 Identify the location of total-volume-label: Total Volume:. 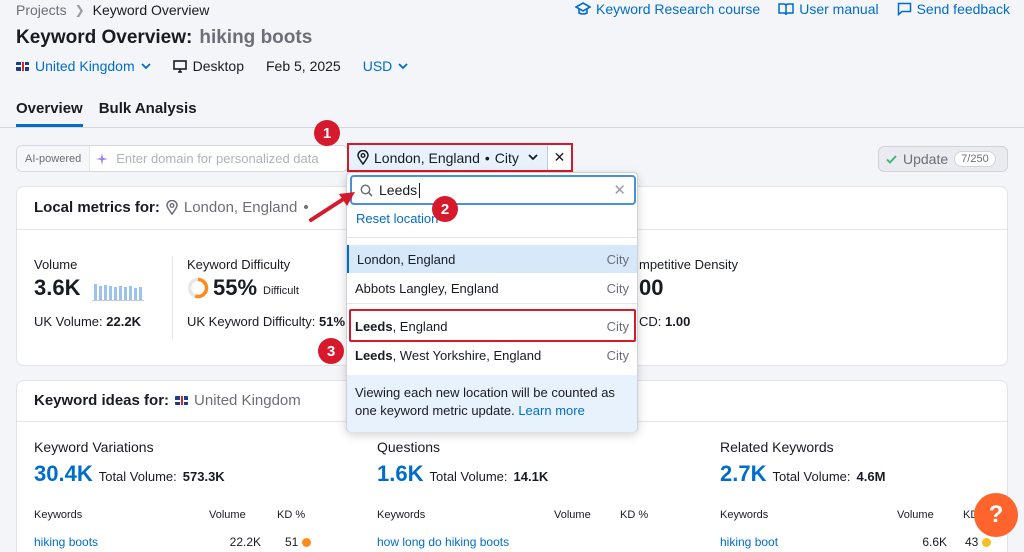
(811, 476).